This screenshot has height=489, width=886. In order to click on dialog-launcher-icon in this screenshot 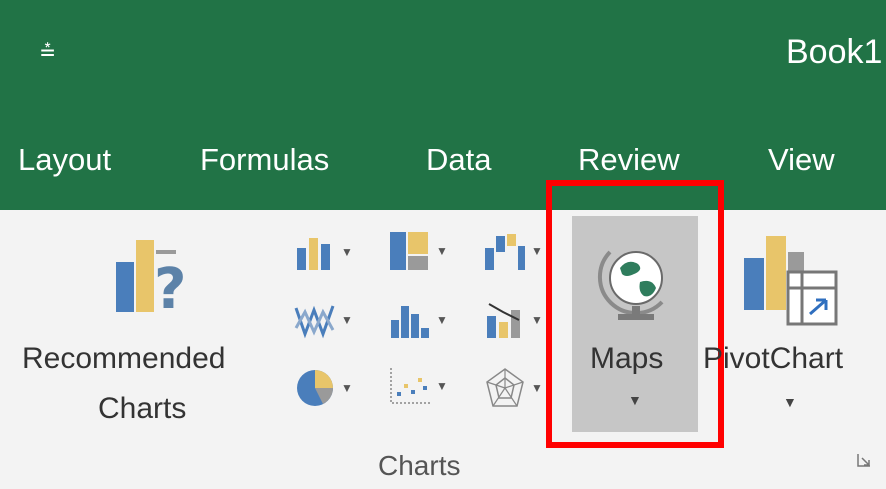, I will do `click(864, 460)`.